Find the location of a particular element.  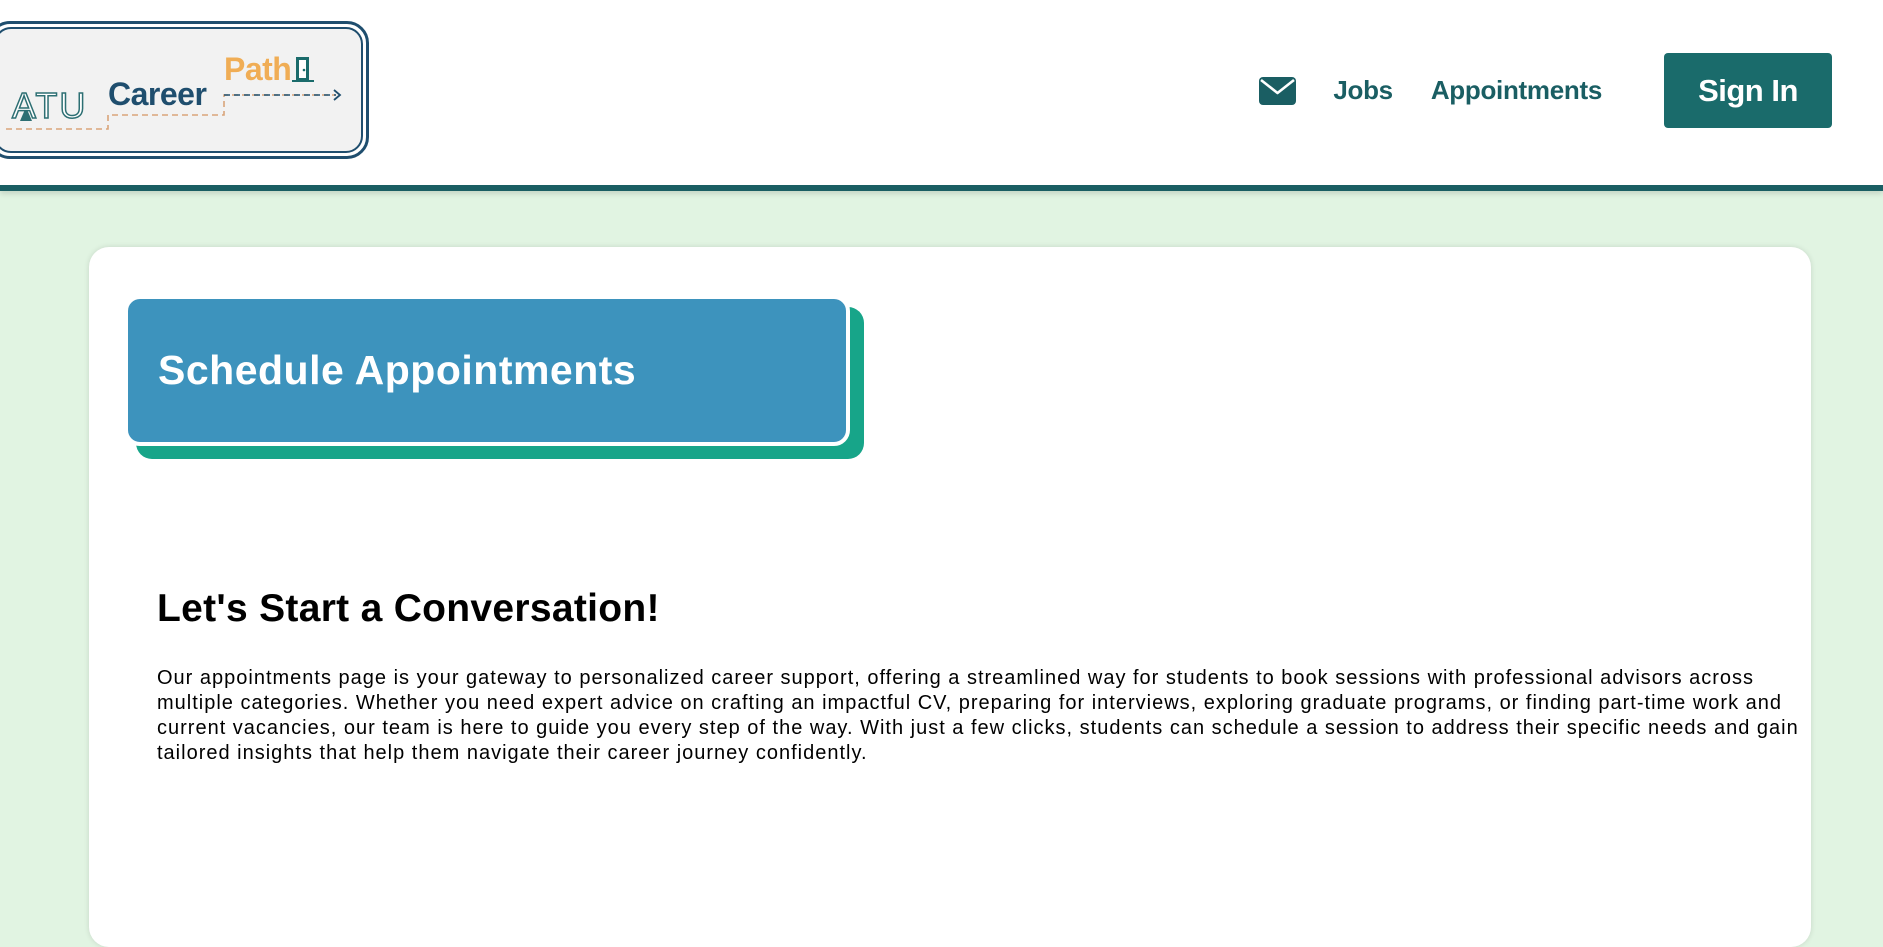

nav-link-jobs: Jobs is located at coordinates (1363, 90).